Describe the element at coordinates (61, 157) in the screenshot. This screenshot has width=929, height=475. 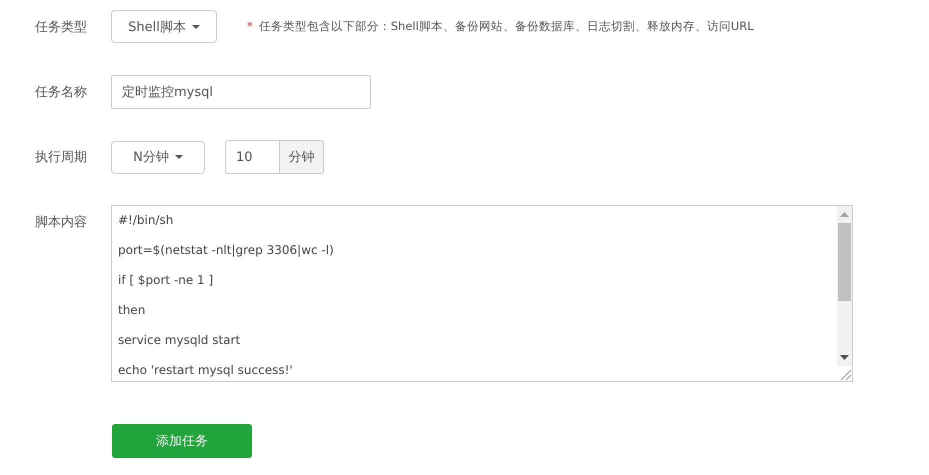
I see `field-label: 执行周期` at that location.